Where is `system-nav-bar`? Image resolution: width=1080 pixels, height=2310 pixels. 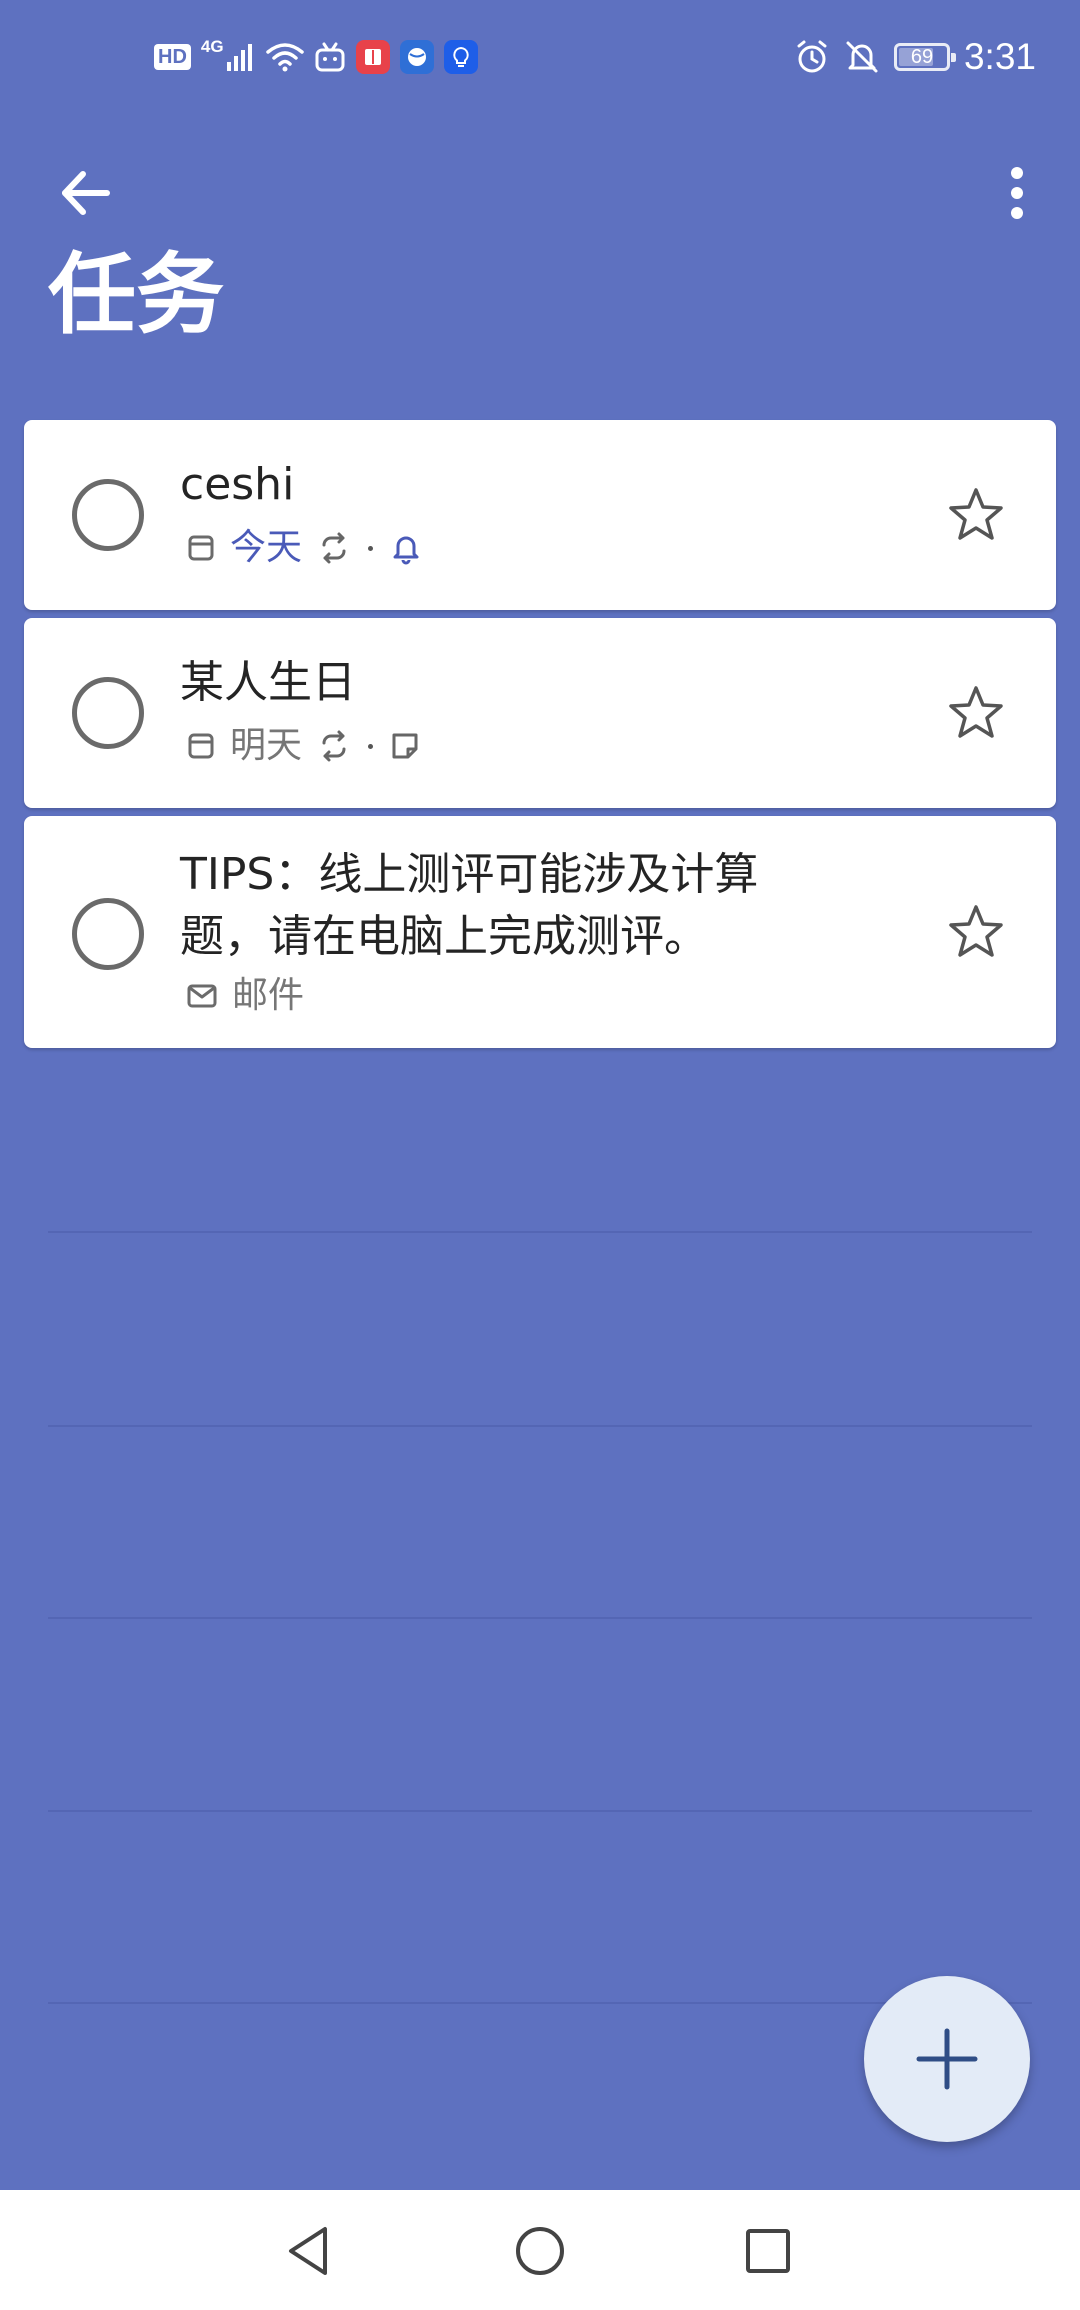 system-nav-bar is located at coordinates (540, 2250).